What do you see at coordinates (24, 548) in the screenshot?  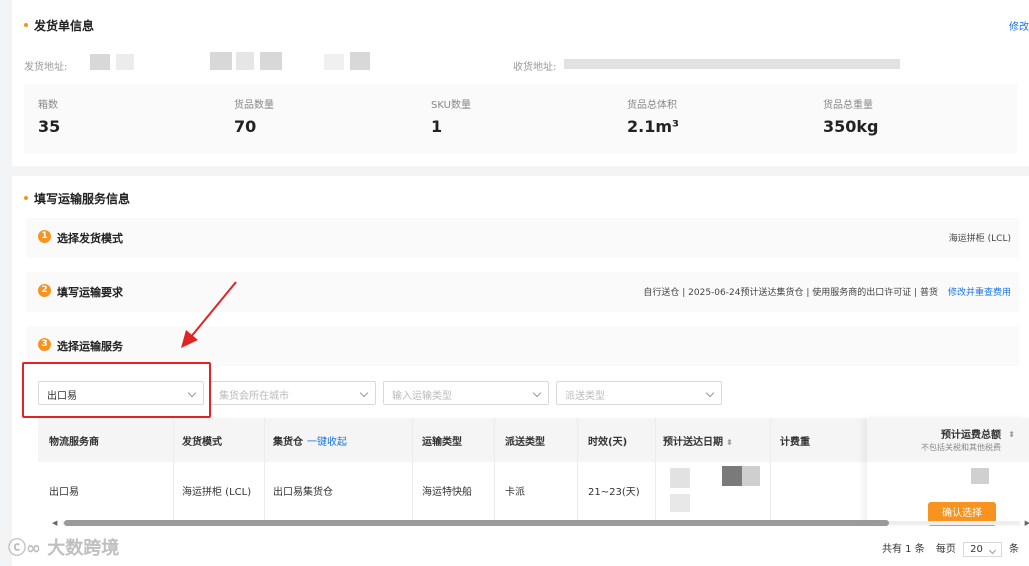 I see `watermark-icon: ⓒ∞` at bounding box center [24, 548].